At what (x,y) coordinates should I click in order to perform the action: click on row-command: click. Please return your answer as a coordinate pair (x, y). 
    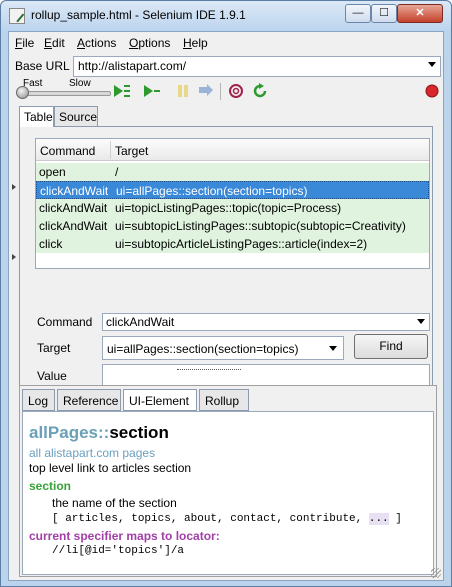
    Looking at the image, I should click on (51, 244).